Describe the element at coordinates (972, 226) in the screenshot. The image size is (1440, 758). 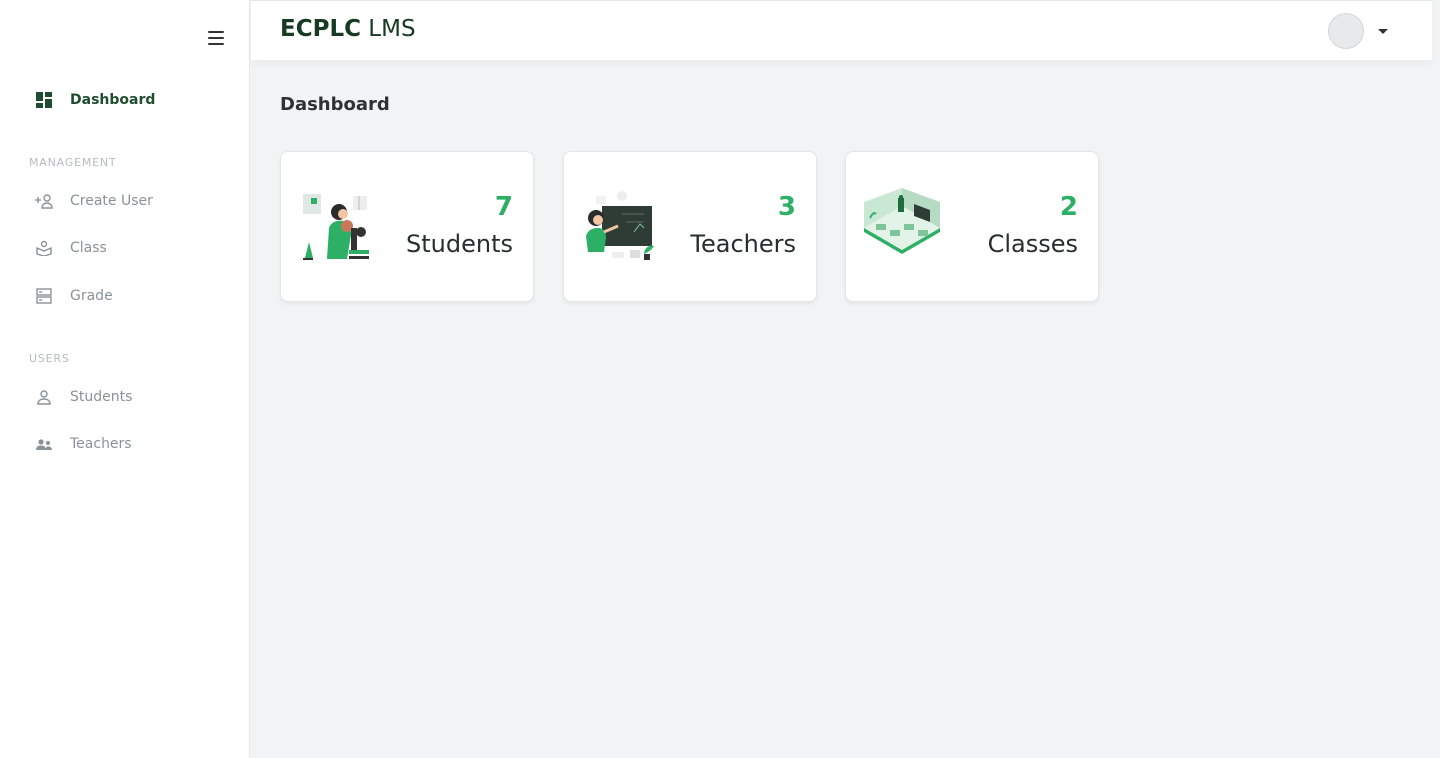
I see `stat-card-classes: 2 Classes` at that location.